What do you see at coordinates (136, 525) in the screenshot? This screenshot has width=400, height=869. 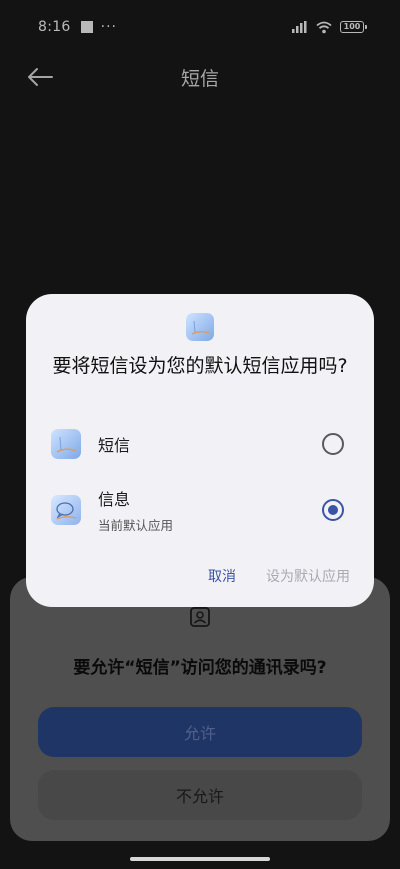 I see `option-sublabel: 当前默认应用` at bounding box center [136, 525].